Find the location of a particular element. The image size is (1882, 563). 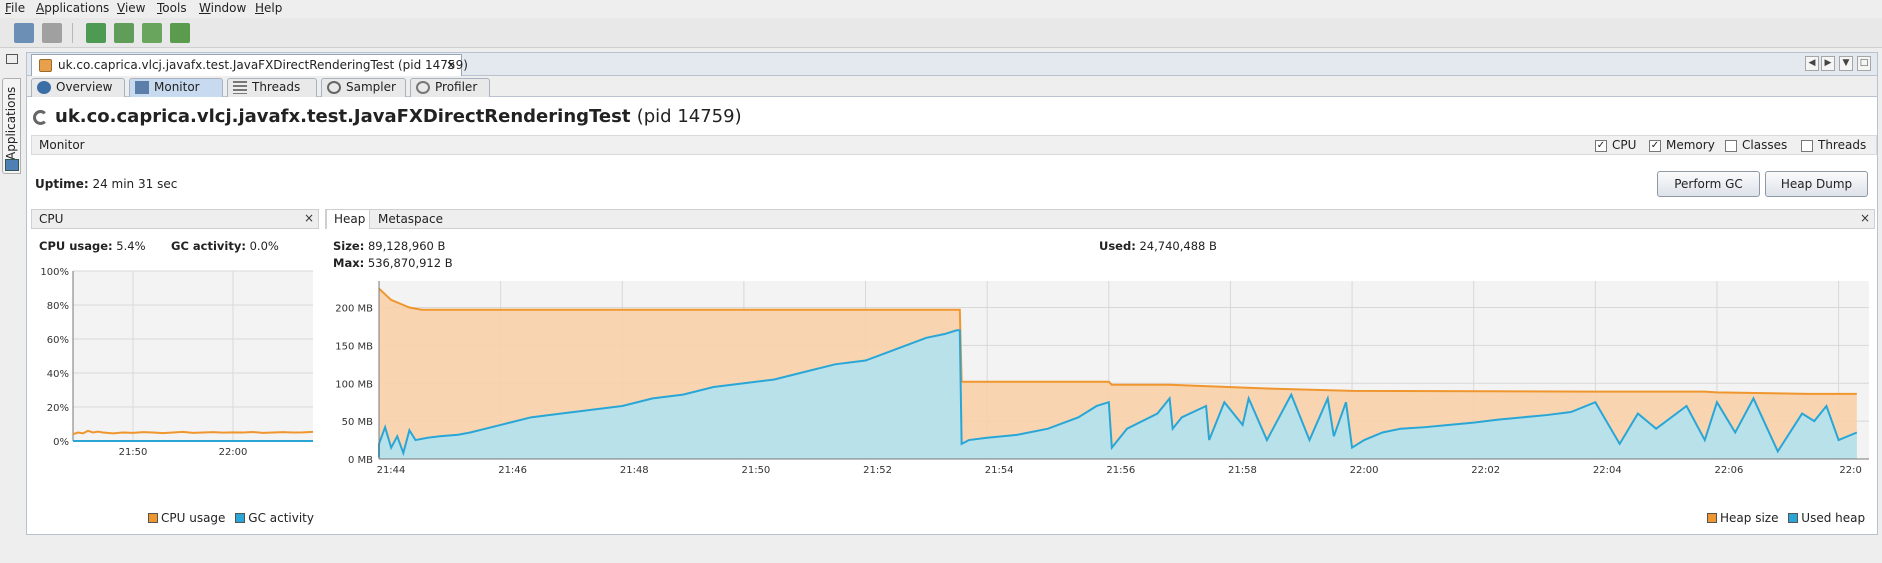

info-icon is located at coordinates (44, 87).